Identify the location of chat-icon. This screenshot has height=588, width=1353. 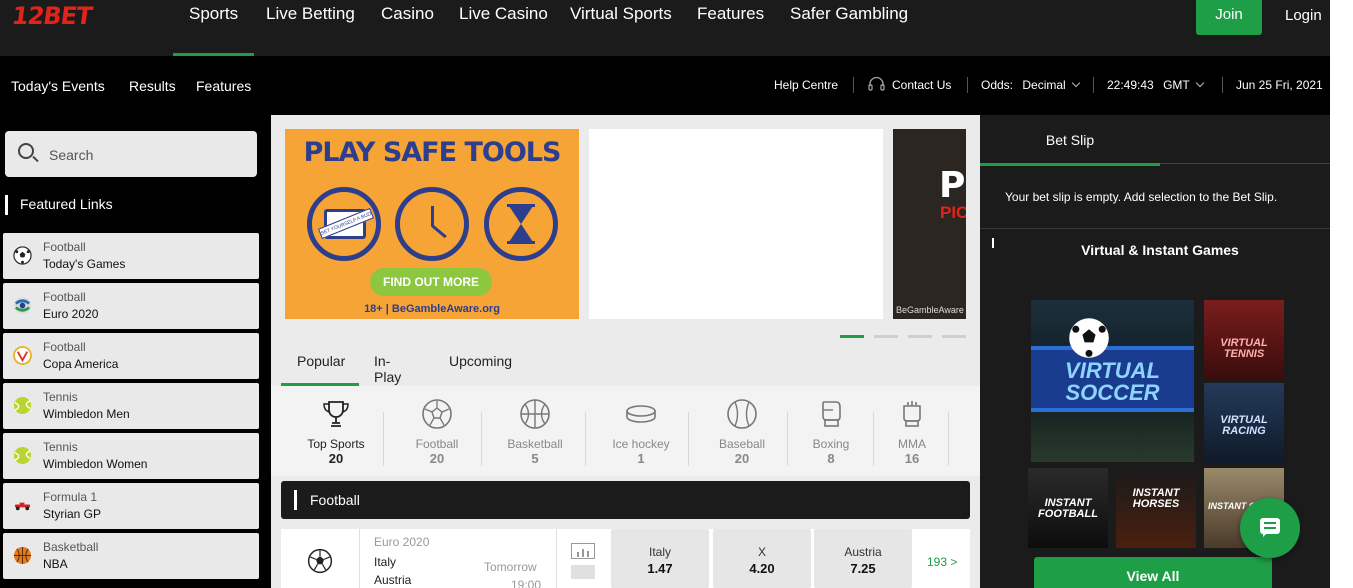
(1270, 527).